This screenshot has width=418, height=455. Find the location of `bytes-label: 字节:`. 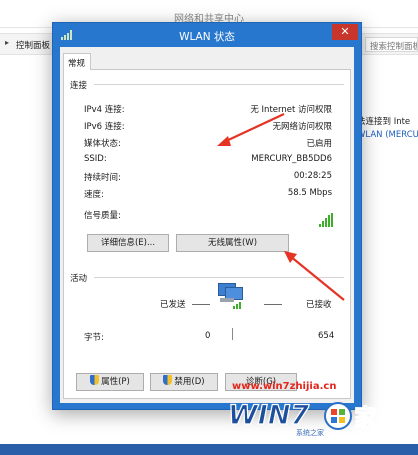

bytes-label: 字节: is located at coordinates (94, 338).